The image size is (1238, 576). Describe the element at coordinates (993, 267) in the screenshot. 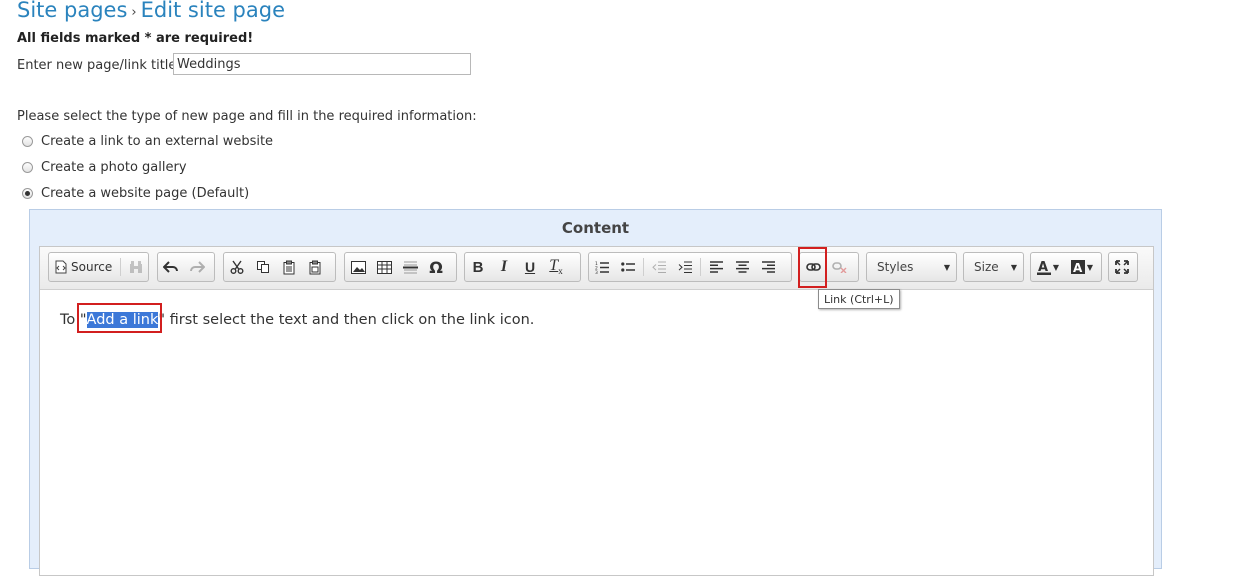

I see `size-dropdown: Size ▼` at that location.